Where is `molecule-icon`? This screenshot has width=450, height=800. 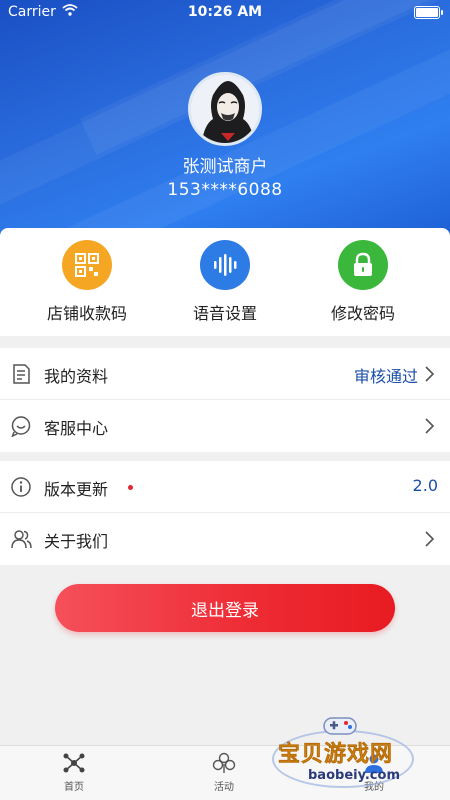
molecule-icon is located at coordinates (74, 763).